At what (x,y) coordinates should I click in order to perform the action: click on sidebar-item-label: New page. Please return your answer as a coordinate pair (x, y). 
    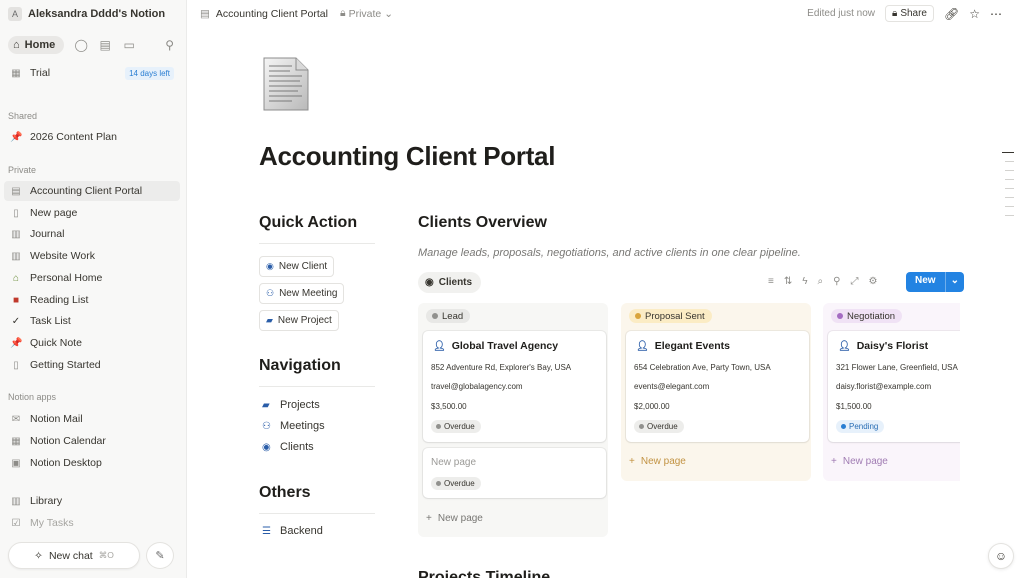
    Looking at the image, I should click on (54, 213).